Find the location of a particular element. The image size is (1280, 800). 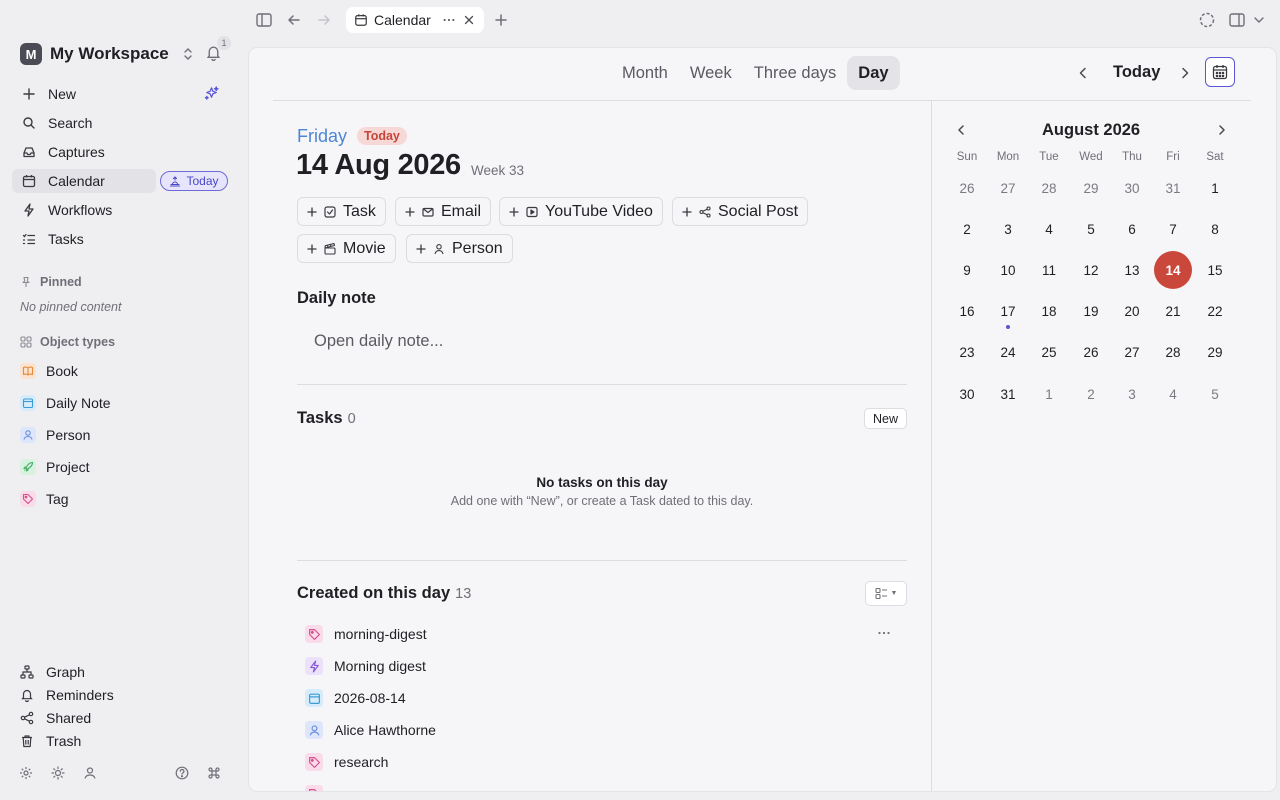

list-item: Alice Hawthorne is located at coordinates (370, 730).